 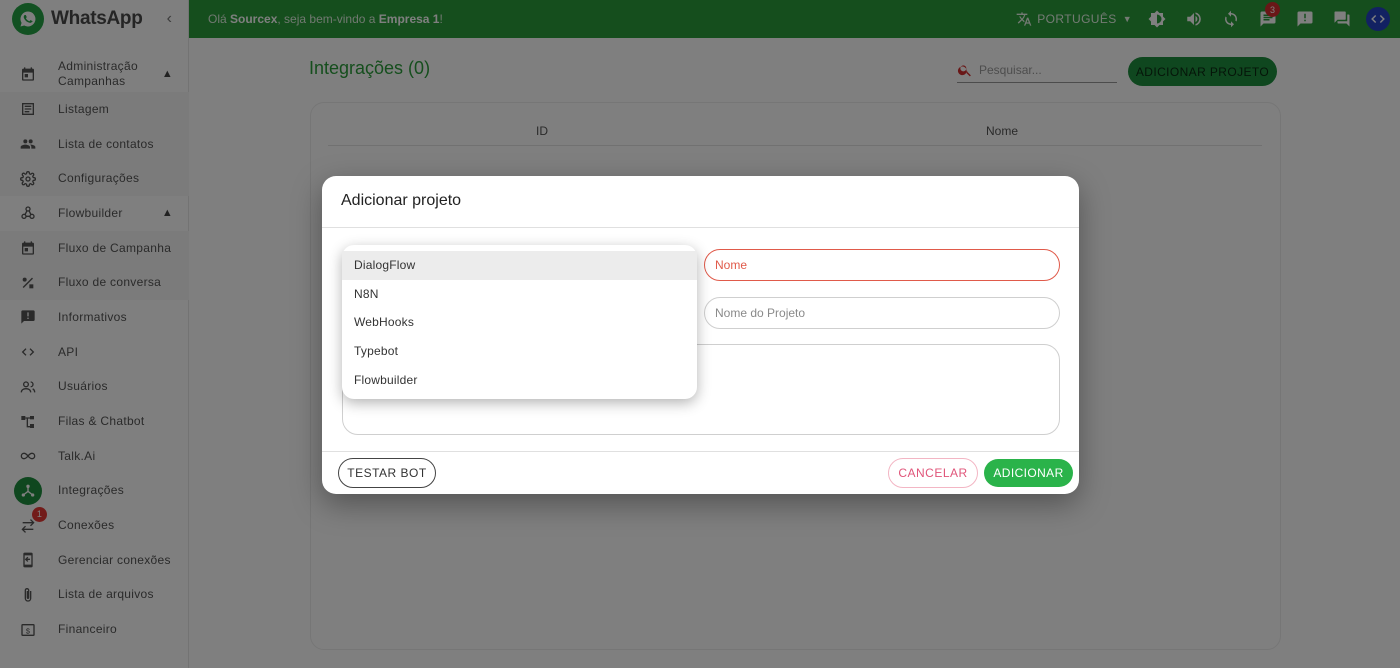 I want to click on test-bot-button: TESTAR BOT, so click(x=387, y=473).